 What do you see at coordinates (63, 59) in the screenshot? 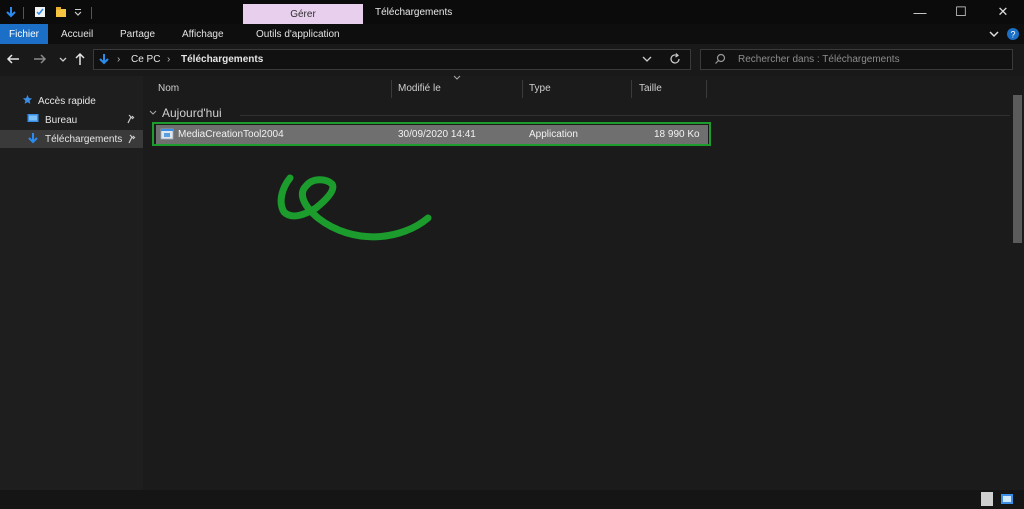
I see `recent-locations-icon` at bounding box center [63, 59].